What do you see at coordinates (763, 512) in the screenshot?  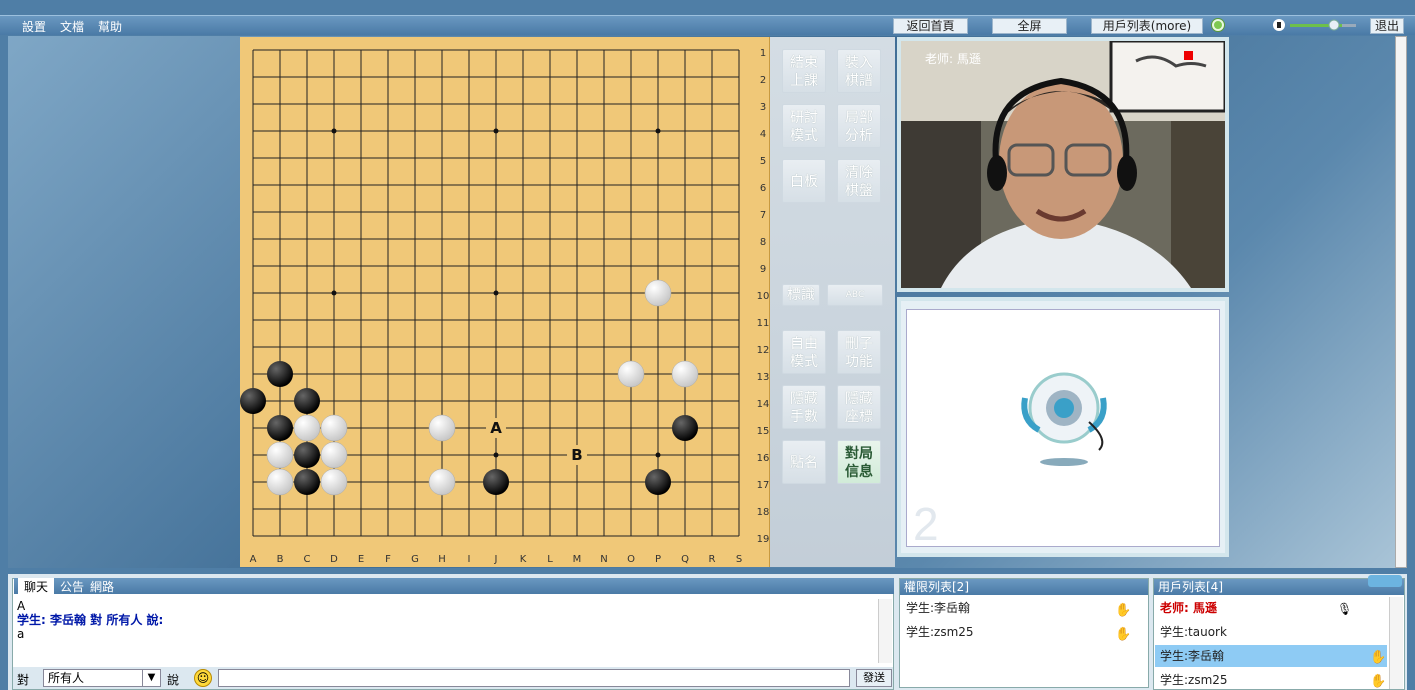 I see `row-label: 18` at bounding box center [763, 512].